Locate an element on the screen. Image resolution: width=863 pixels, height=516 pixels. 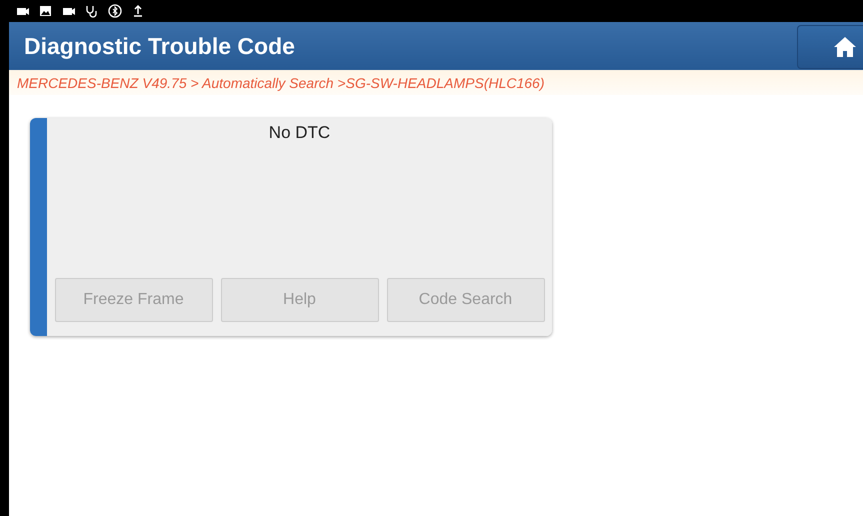
bluetooth-icon is located at coordinates (115, 11).